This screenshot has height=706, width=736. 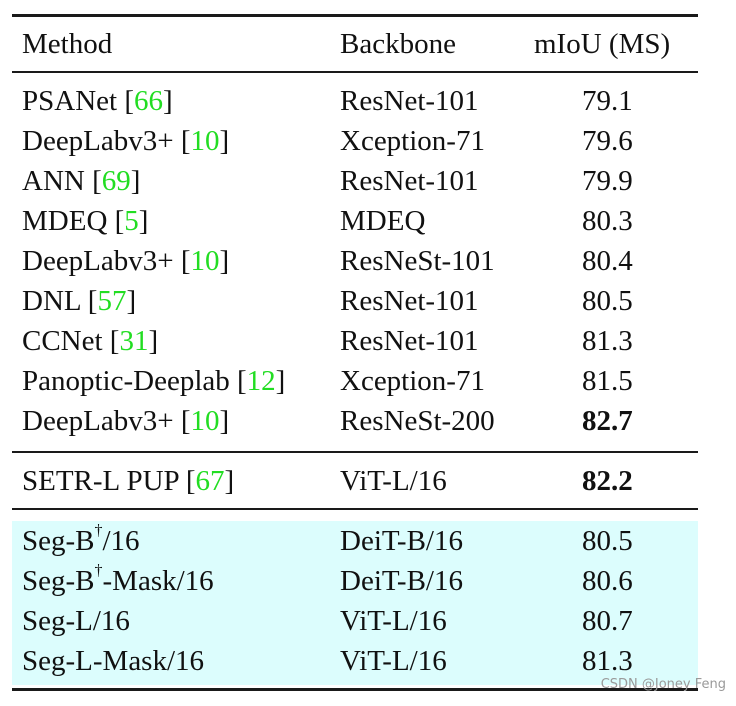 What do you see at coordinates (607, 621) in the screenshot?
I see `miou-cell: 80.7` at bounding box center [607, 621].